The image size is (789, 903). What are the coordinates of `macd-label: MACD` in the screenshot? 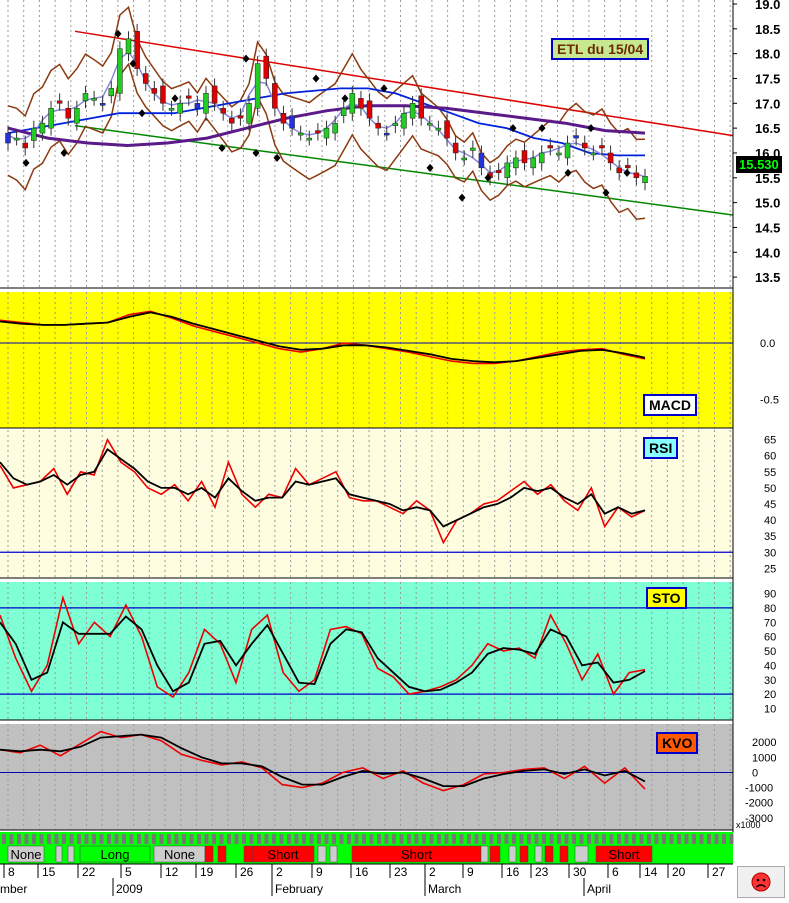 It's located at (670, 405).